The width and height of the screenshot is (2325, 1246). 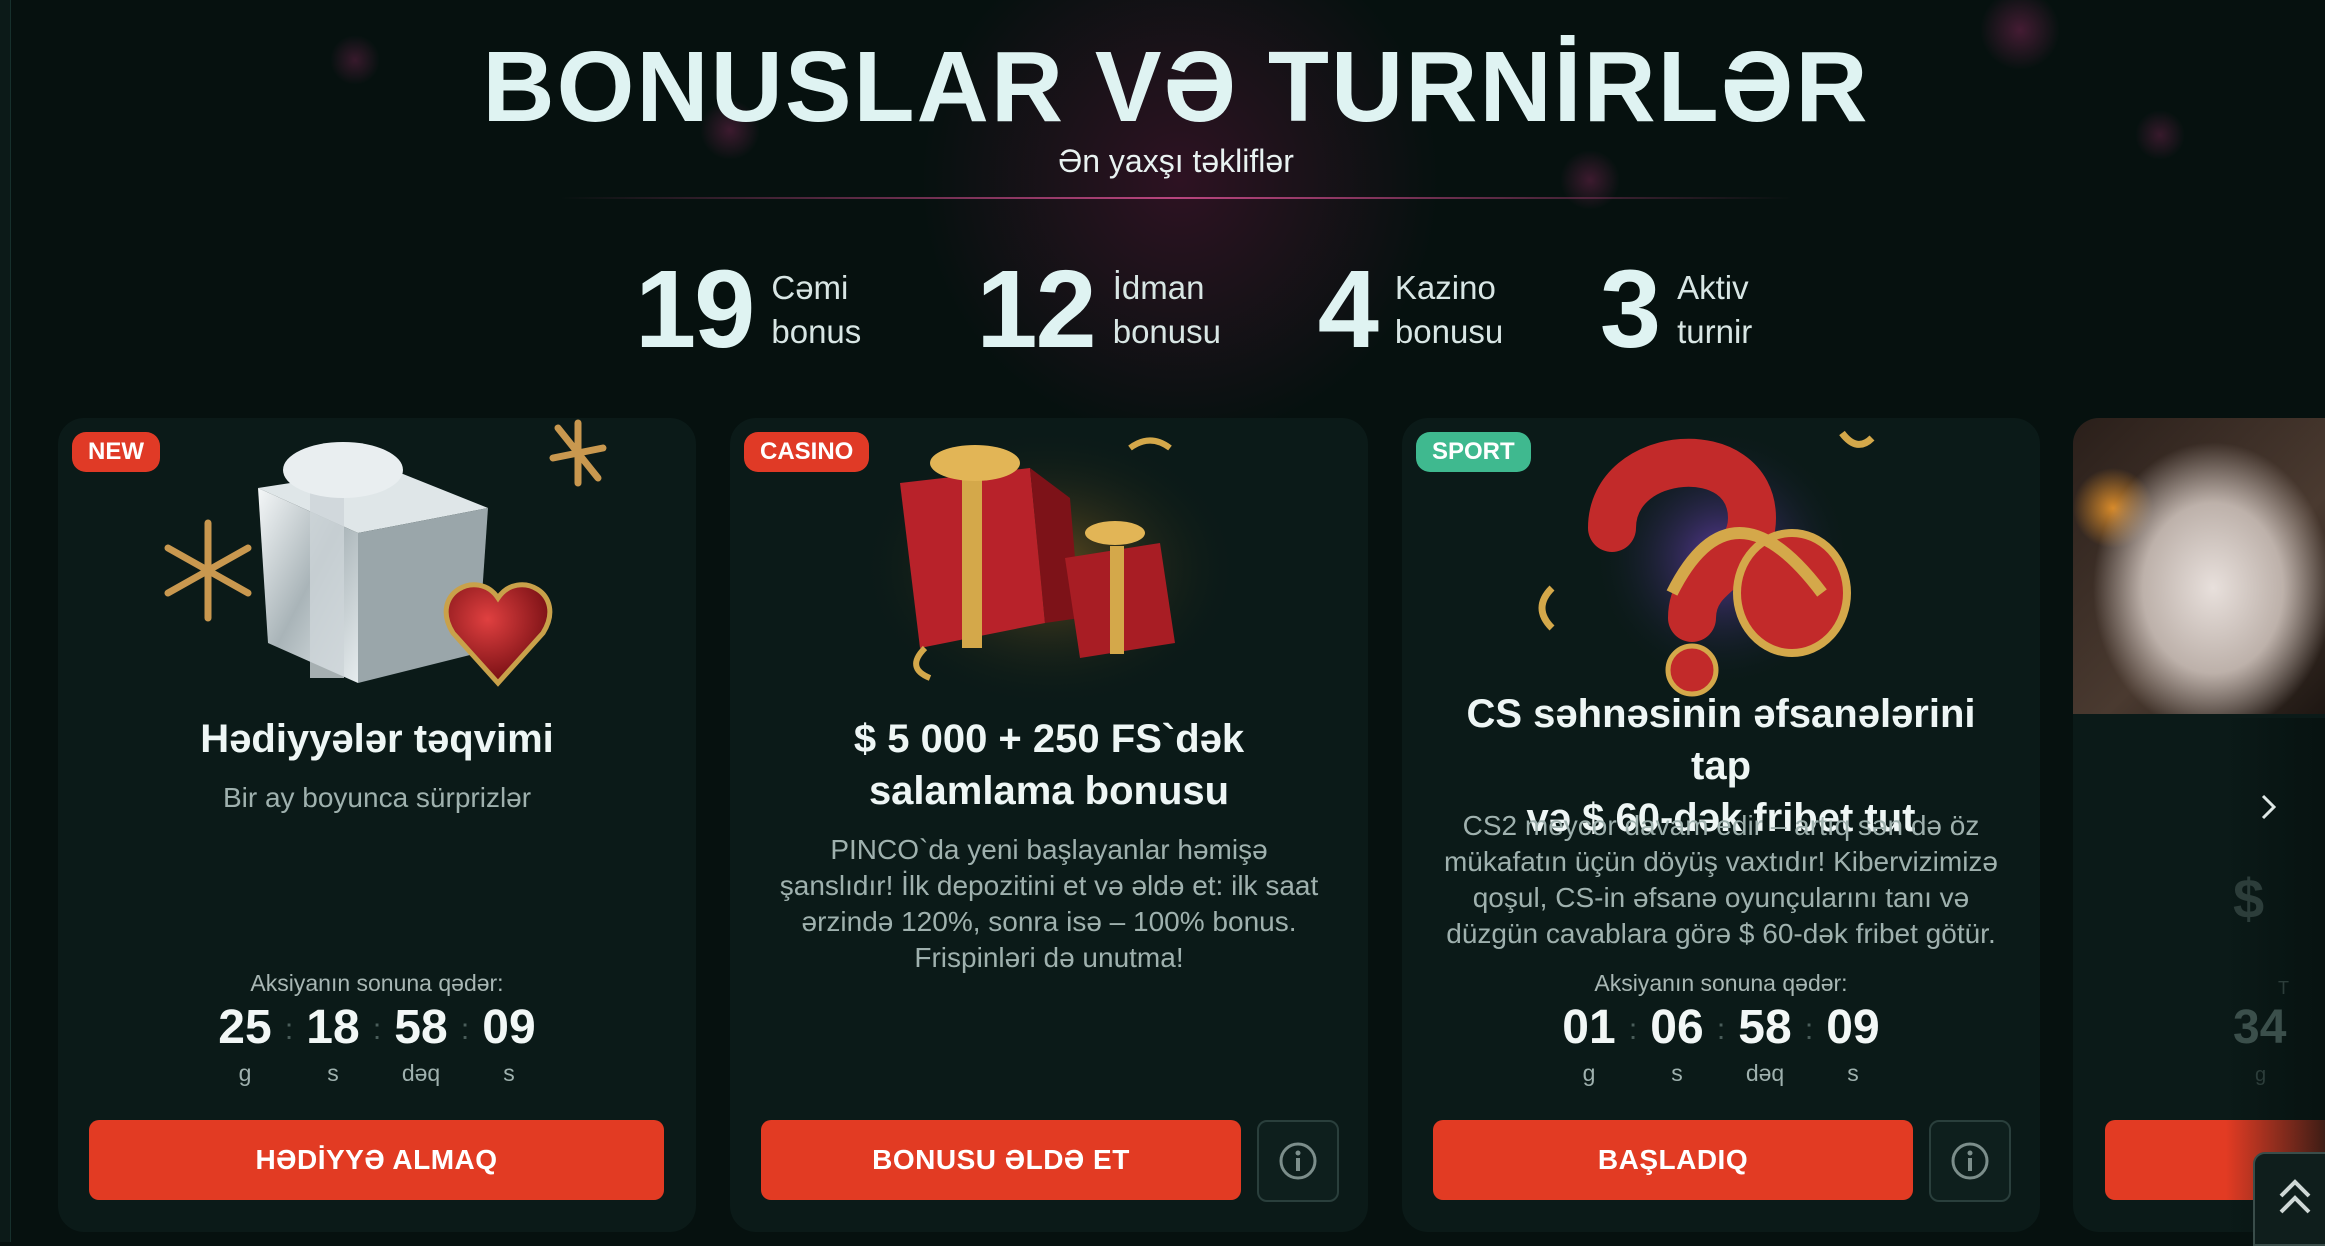 What do you see at coordinates (2261, 1075) in the screenshot?
I see `partial-timer-unit: g` at bounding box center [2261, 1075].